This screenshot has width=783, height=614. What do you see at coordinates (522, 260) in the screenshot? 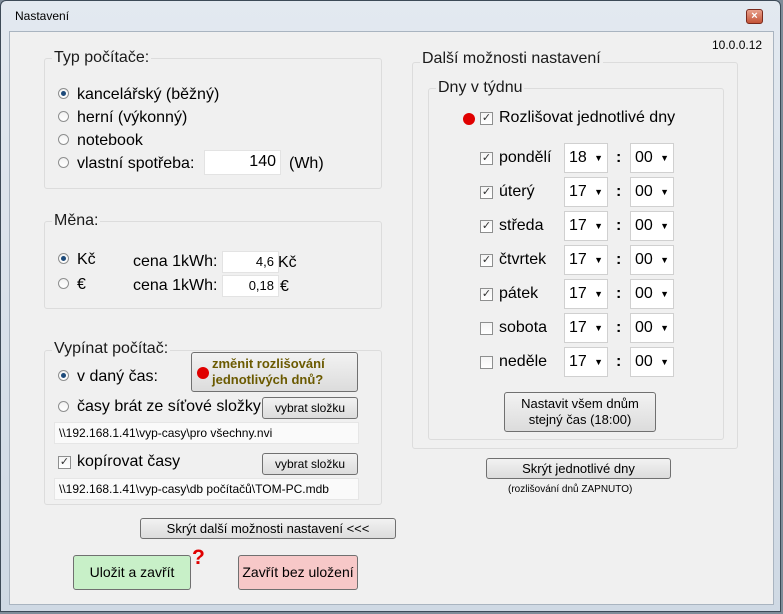
I see `day-label: čtvrtek` at bounding box center [522, 260].